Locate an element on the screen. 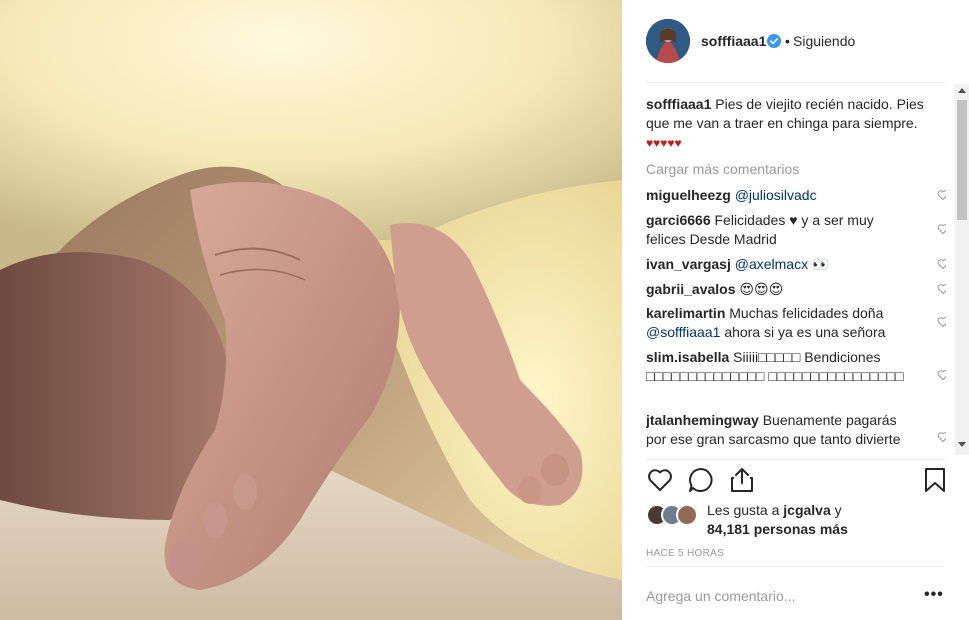 This screenshot has height=620, width=969. comment-username: gabrii_avalos is located at coordinates (691, 289).